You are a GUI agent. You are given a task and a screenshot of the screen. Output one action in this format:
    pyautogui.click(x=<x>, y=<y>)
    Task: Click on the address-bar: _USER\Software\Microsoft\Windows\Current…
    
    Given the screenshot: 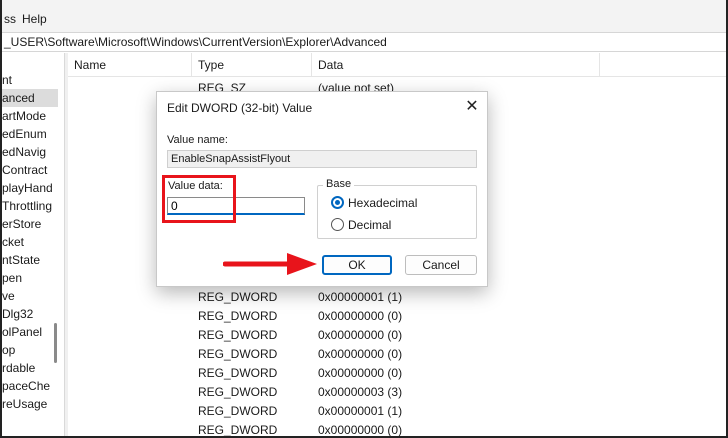 What is the action you would take?
    pyautogui.click(x=364, y=42)
    